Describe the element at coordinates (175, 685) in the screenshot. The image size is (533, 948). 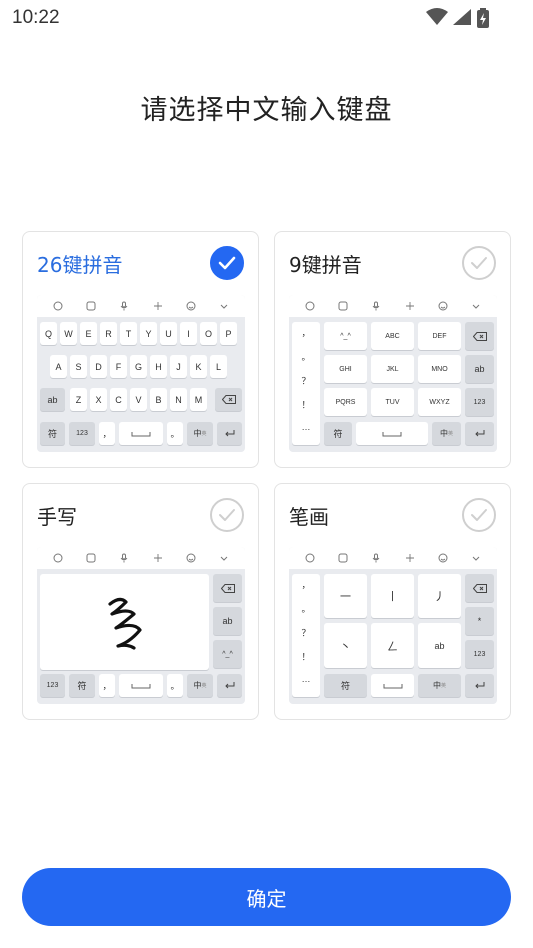
I see `key-period: 。` at that location.